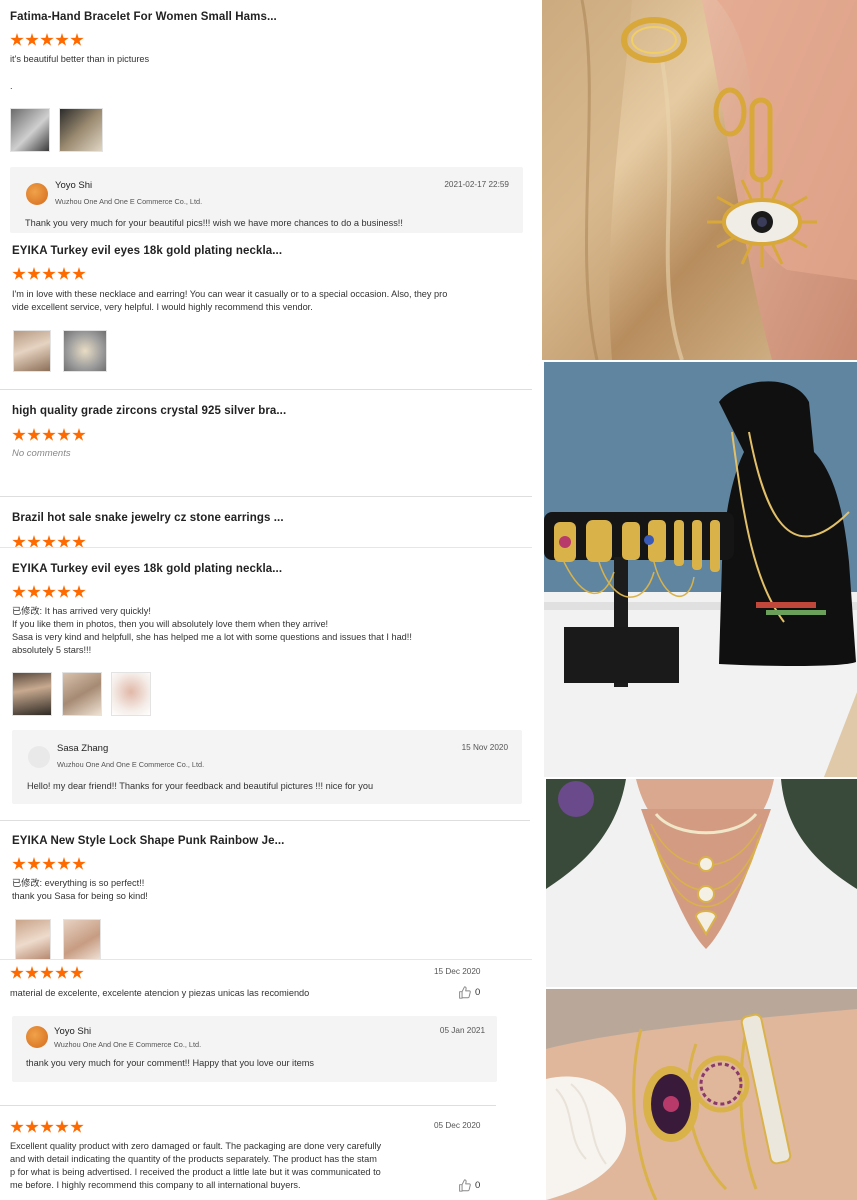 The image size is (857, 1200). What do you see at coordinates (11, 86) in the screenshot?
I see `review-text-extra: .` at bounding box center [11, 86].